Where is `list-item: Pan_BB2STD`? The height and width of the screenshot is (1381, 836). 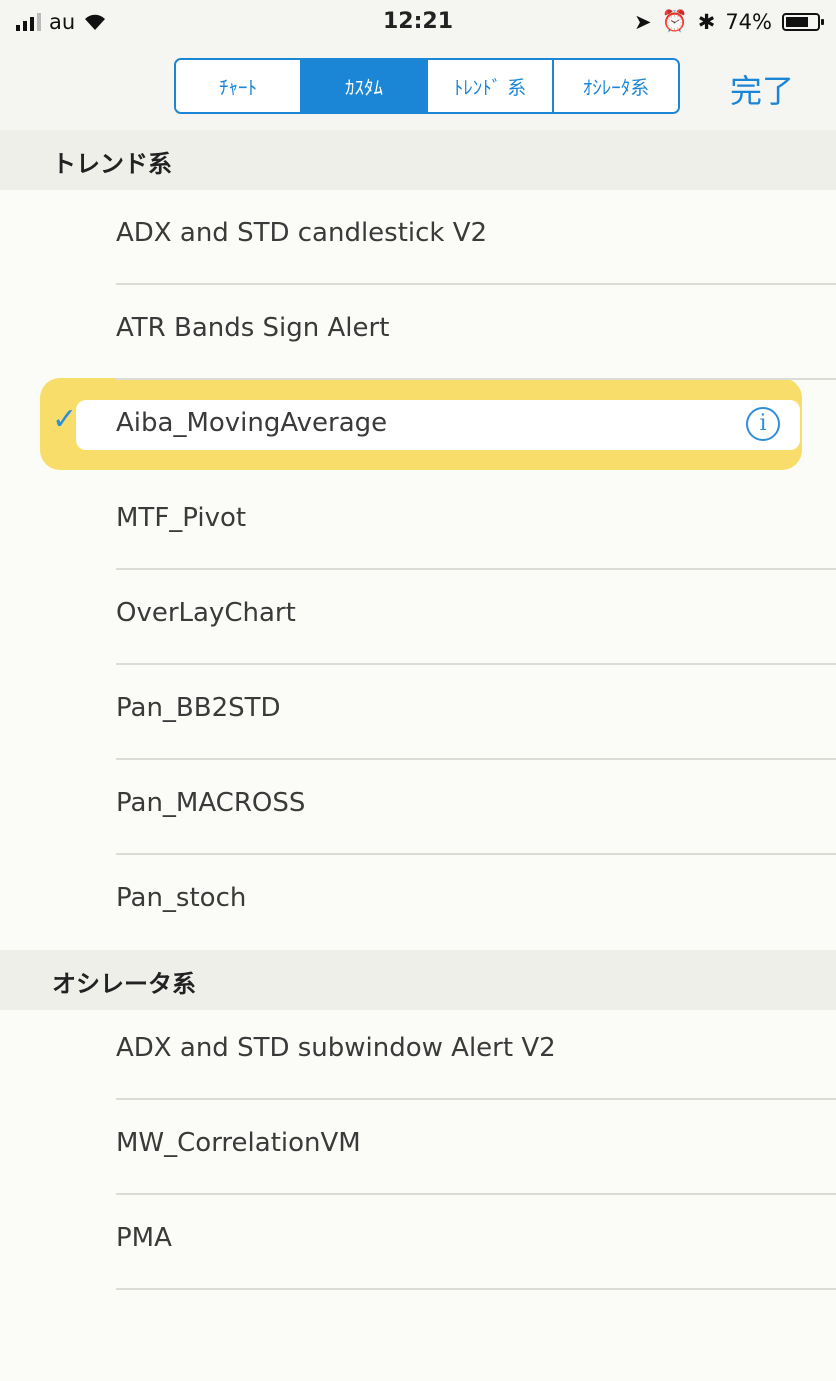 list-item: Pan_BB2STD is located at coordinates (418, 712).